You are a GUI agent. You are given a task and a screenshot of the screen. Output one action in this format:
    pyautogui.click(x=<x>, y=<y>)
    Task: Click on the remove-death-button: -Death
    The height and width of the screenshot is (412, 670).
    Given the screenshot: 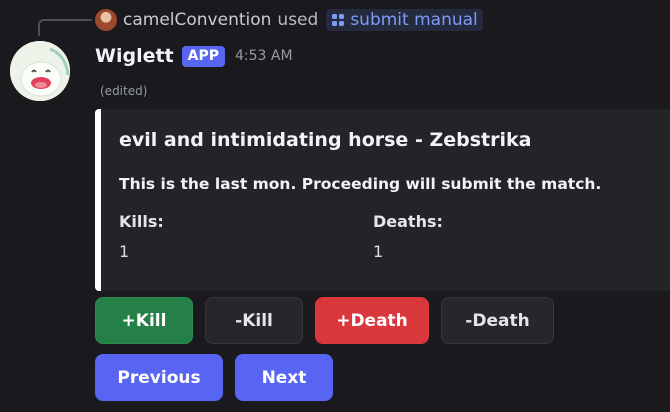 What is the action you would take?
    pyautogui.click(x=497, y=320)
    